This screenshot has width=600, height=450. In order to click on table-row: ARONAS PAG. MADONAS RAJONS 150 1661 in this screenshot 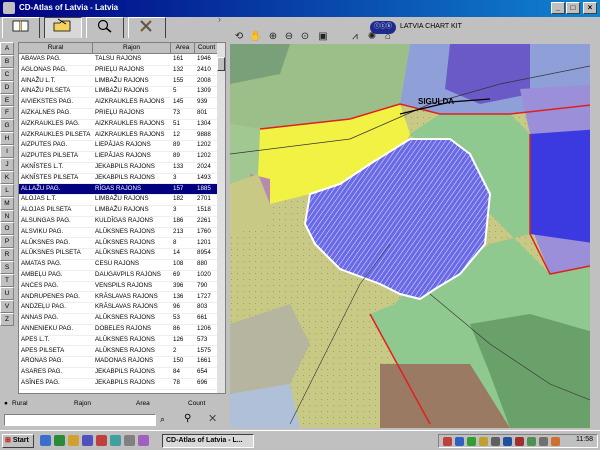, I will do `click(119, 362)`.